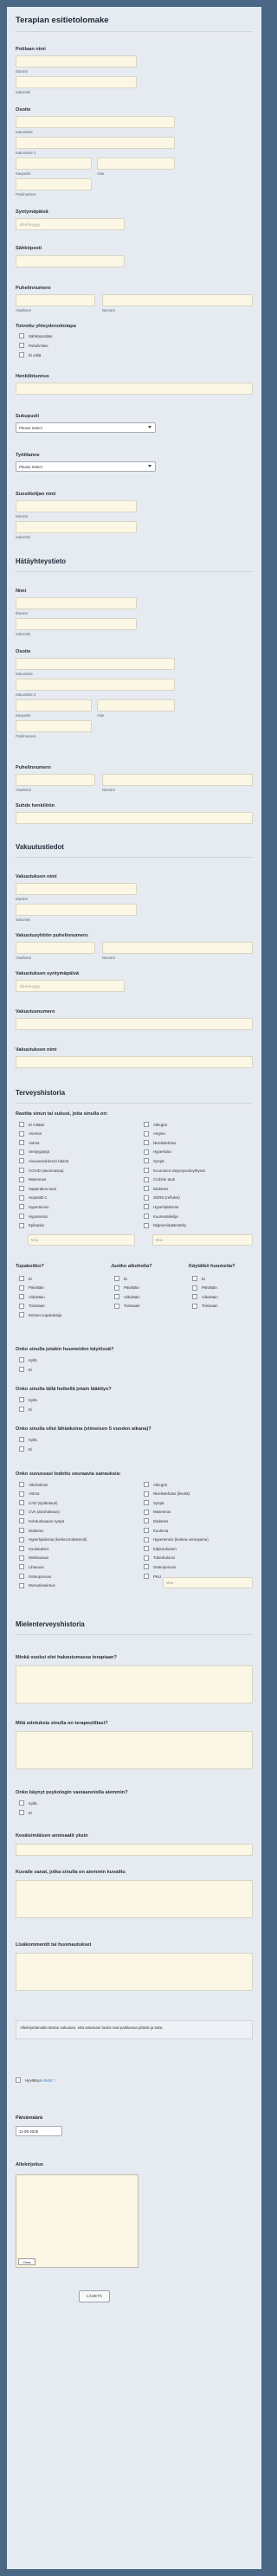  What do you see at coordinates (53, 1540) in the screenshot?
I see `family-option: Hyperlipidemia (korkea kolesteroli)` at bounding box center [53, 1540].